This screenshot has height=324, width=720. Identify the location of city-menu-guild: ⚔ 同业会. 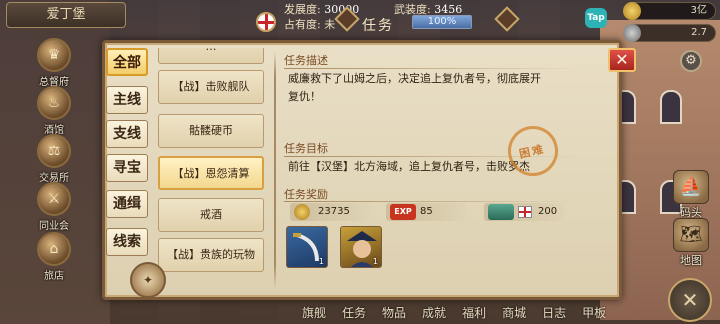
(54, 207).